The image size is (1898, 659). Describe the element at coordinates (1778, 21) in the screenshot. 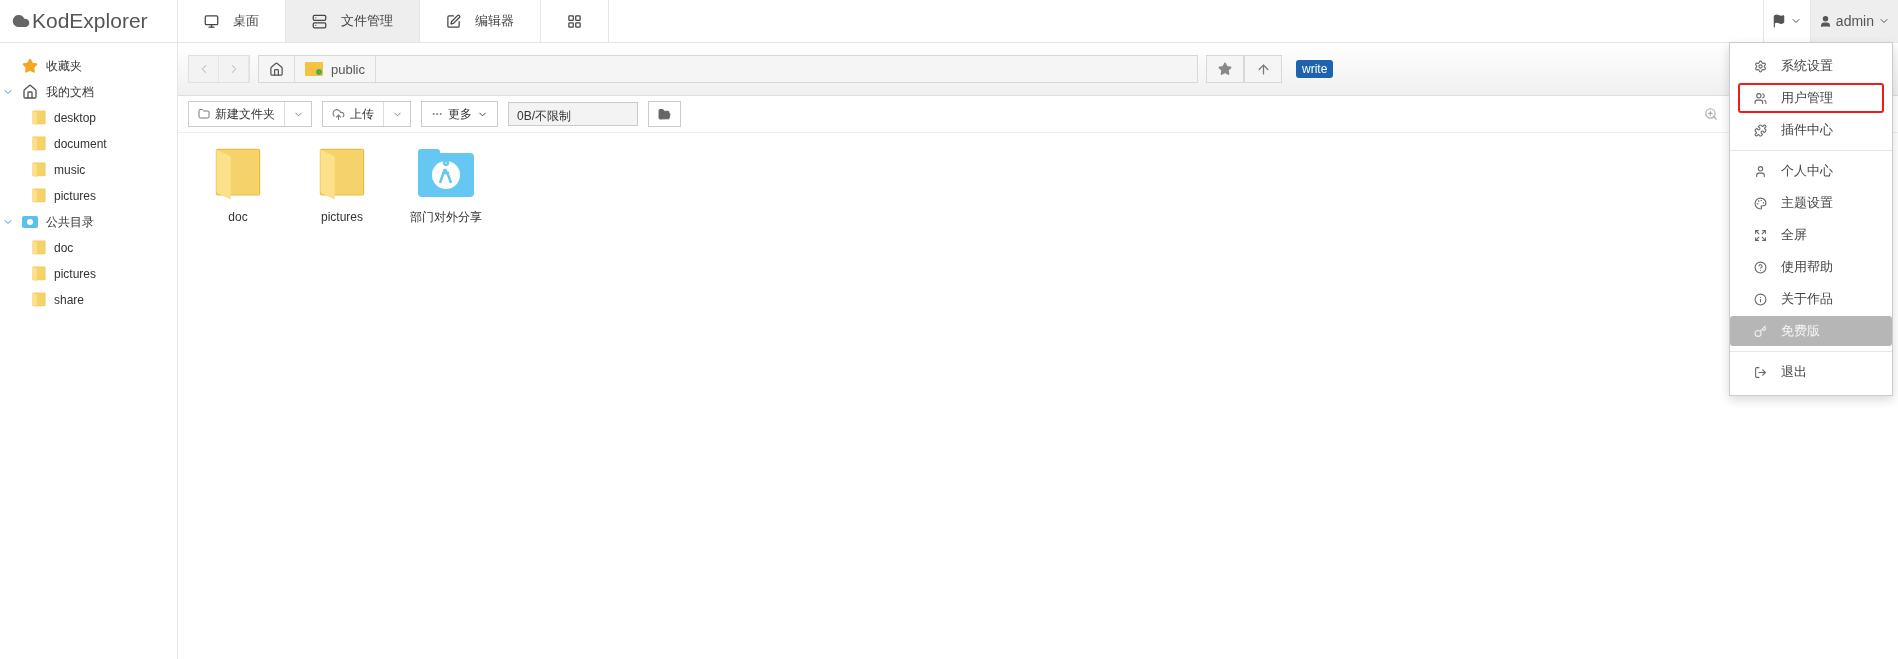

I see `flag-icon` at that location.